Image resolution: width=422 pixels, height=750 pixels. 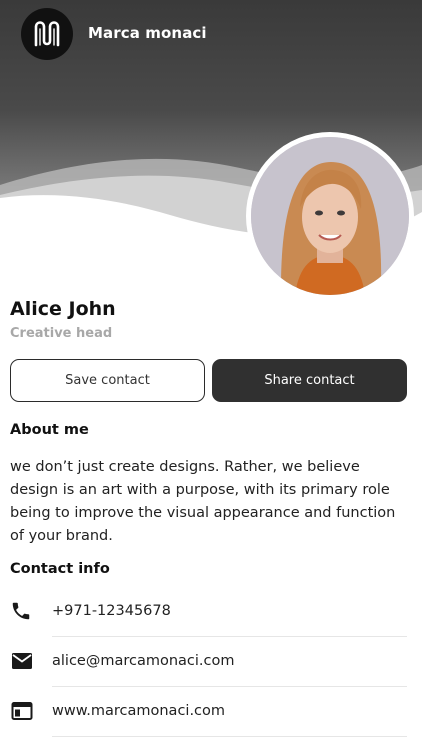 I want to click on about-heading: About me, so click(x=49, y=430).